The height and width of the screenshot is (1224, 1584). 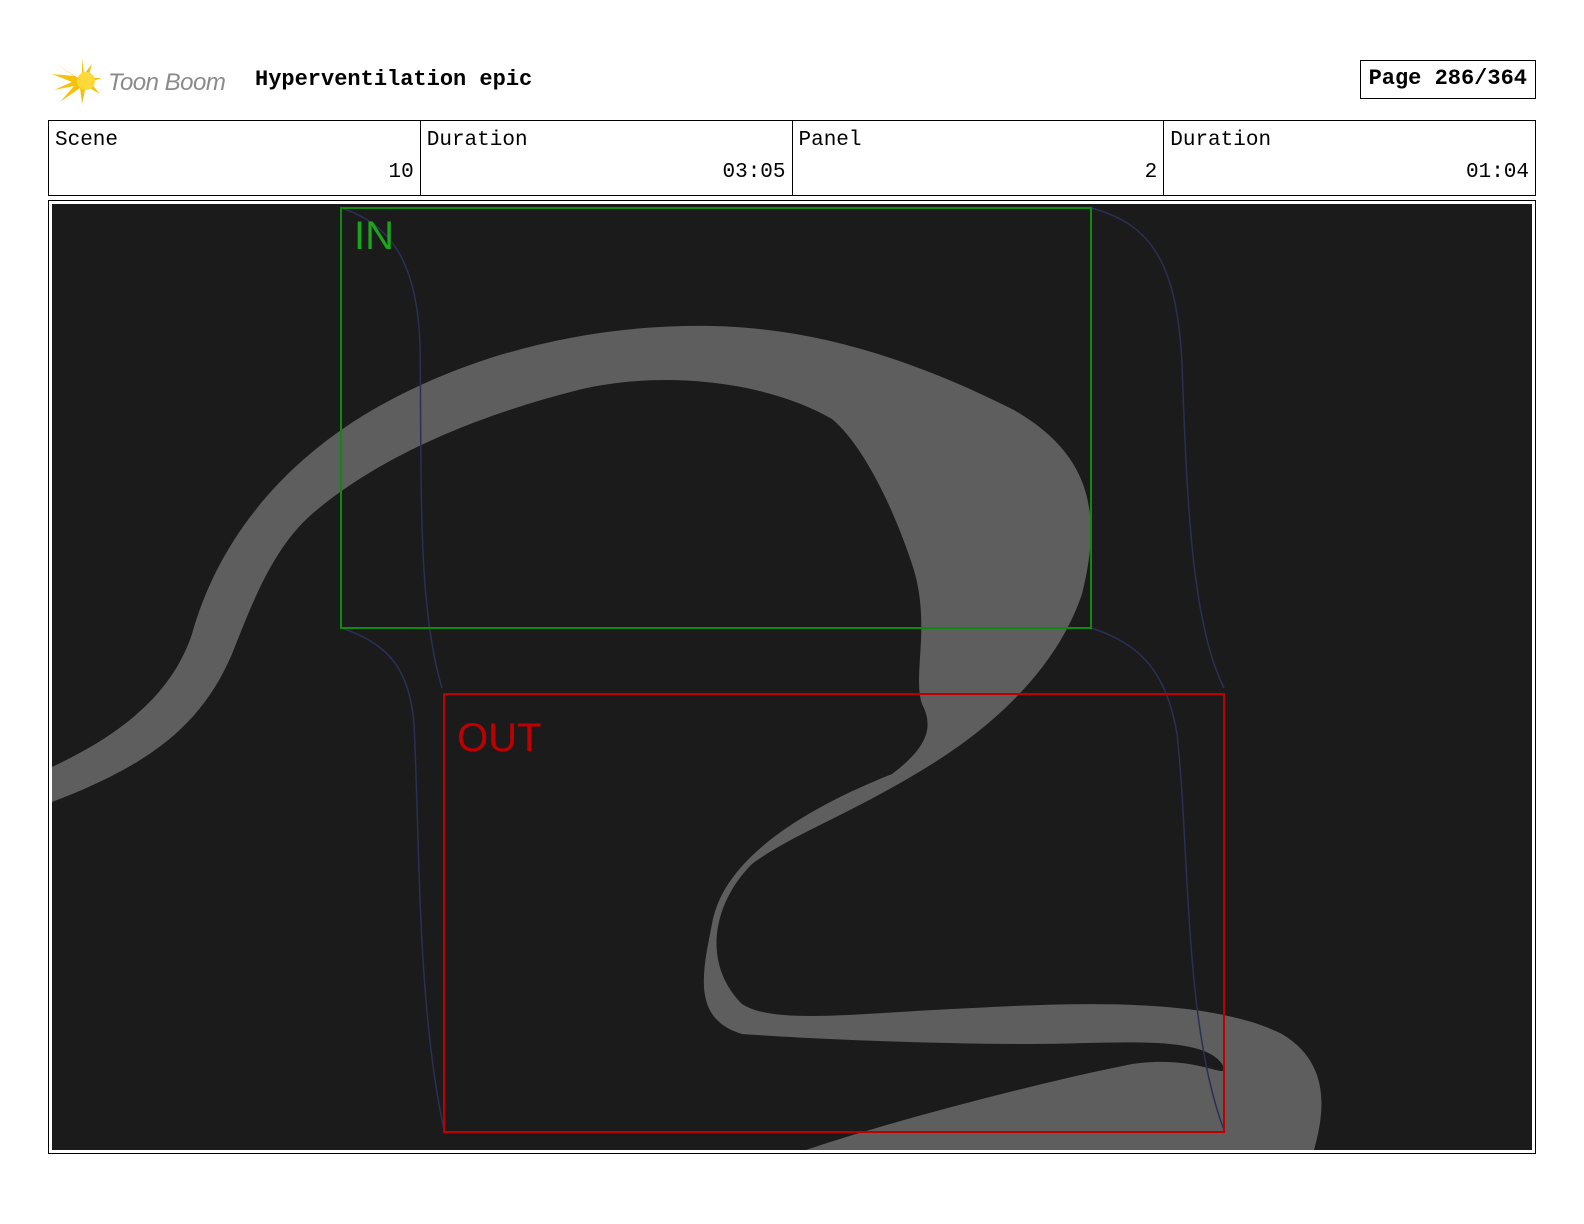 What do you see at coordinates (1497, 172) in the screenshot?
I see `panel-duration-value: 01:04` at bounding box center [1497, 172].